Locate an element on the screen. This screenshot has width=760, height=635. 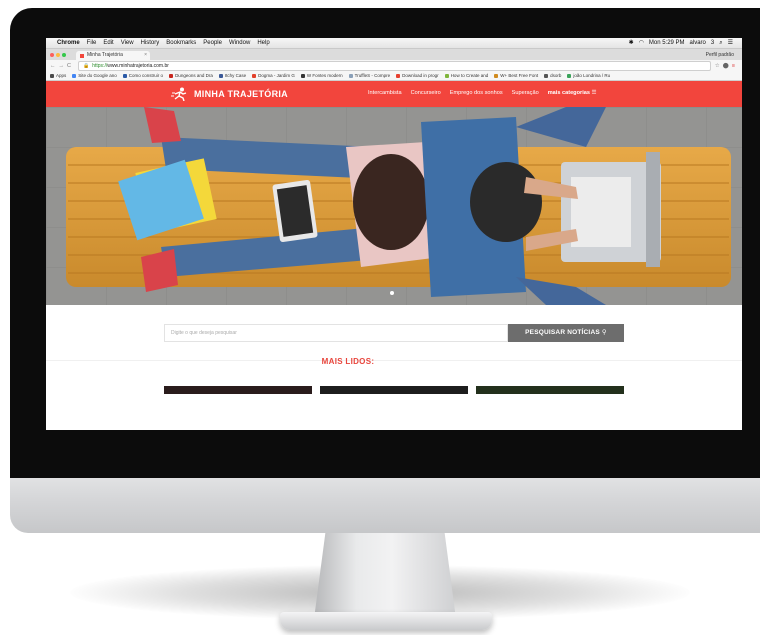
runner-logo-icon is located at coordinates (179, 94).